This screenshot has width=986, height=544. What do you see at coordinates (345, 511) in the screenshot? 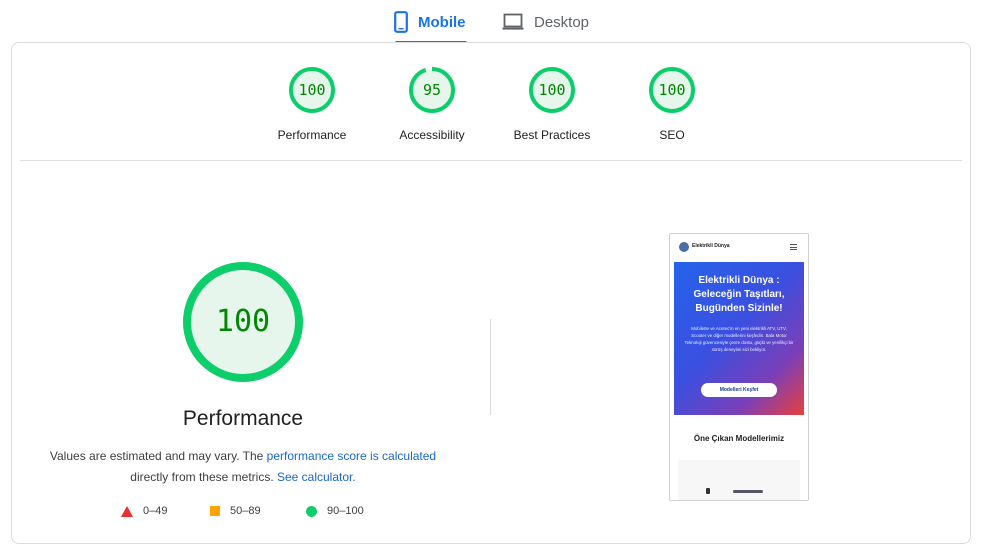
I see `legend-range: 90–100` at bounding box center [345, 511].